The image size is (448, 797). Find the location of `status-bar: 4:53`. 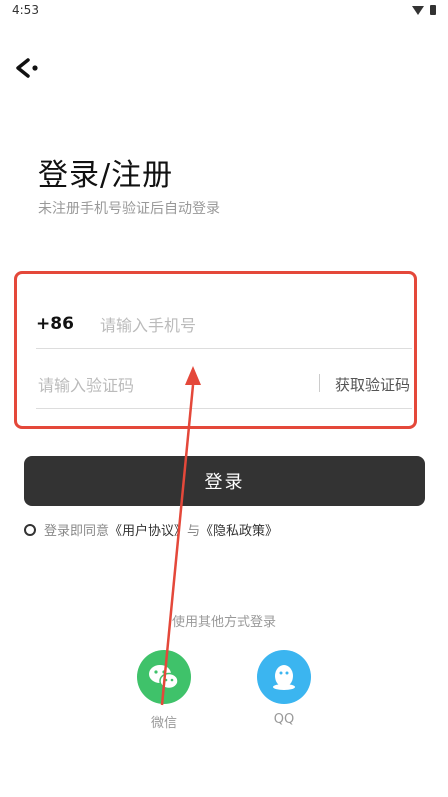

status-bar: 4:53 is located at coordinates (224, 12).